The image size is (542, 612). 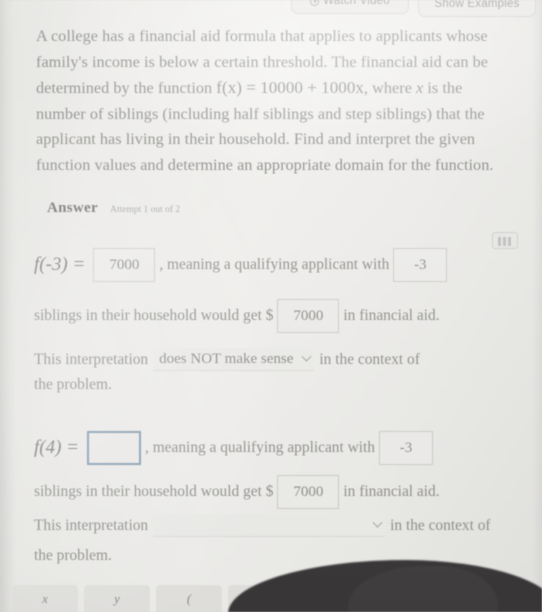 I want to click on math-key-x: x, so click(x=45, y=598).